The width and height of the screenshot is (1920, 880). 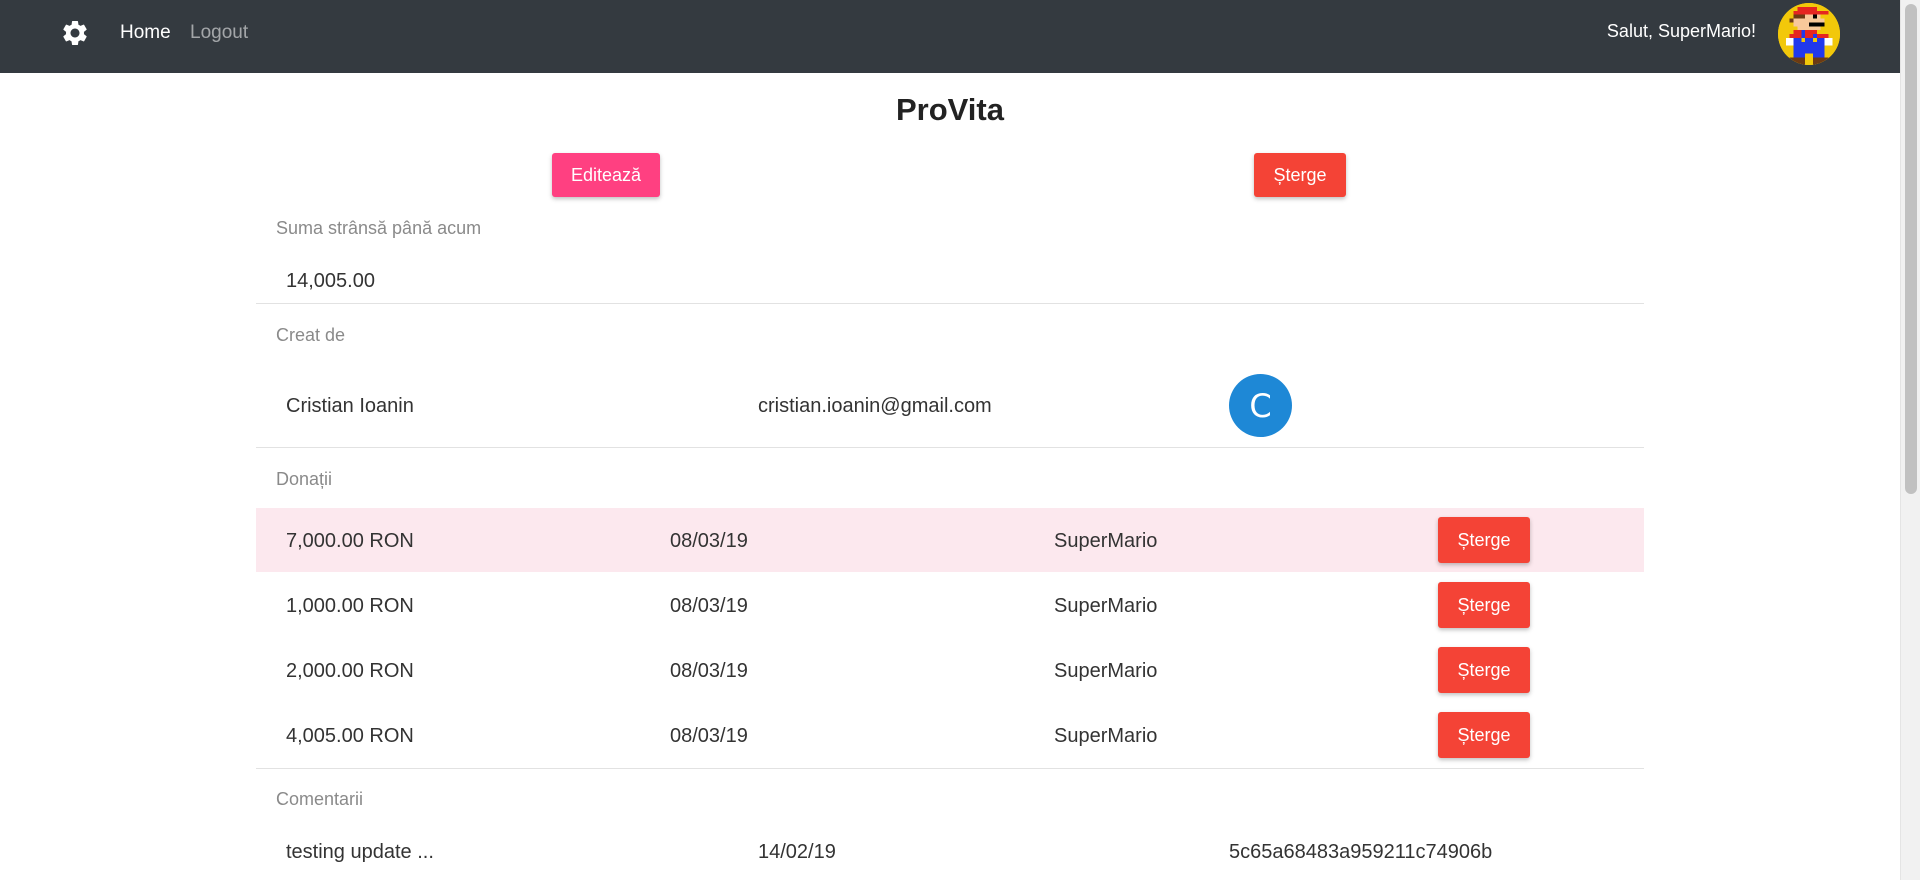 I want to click on edit-button: Editează, so click(x=606, y=175).